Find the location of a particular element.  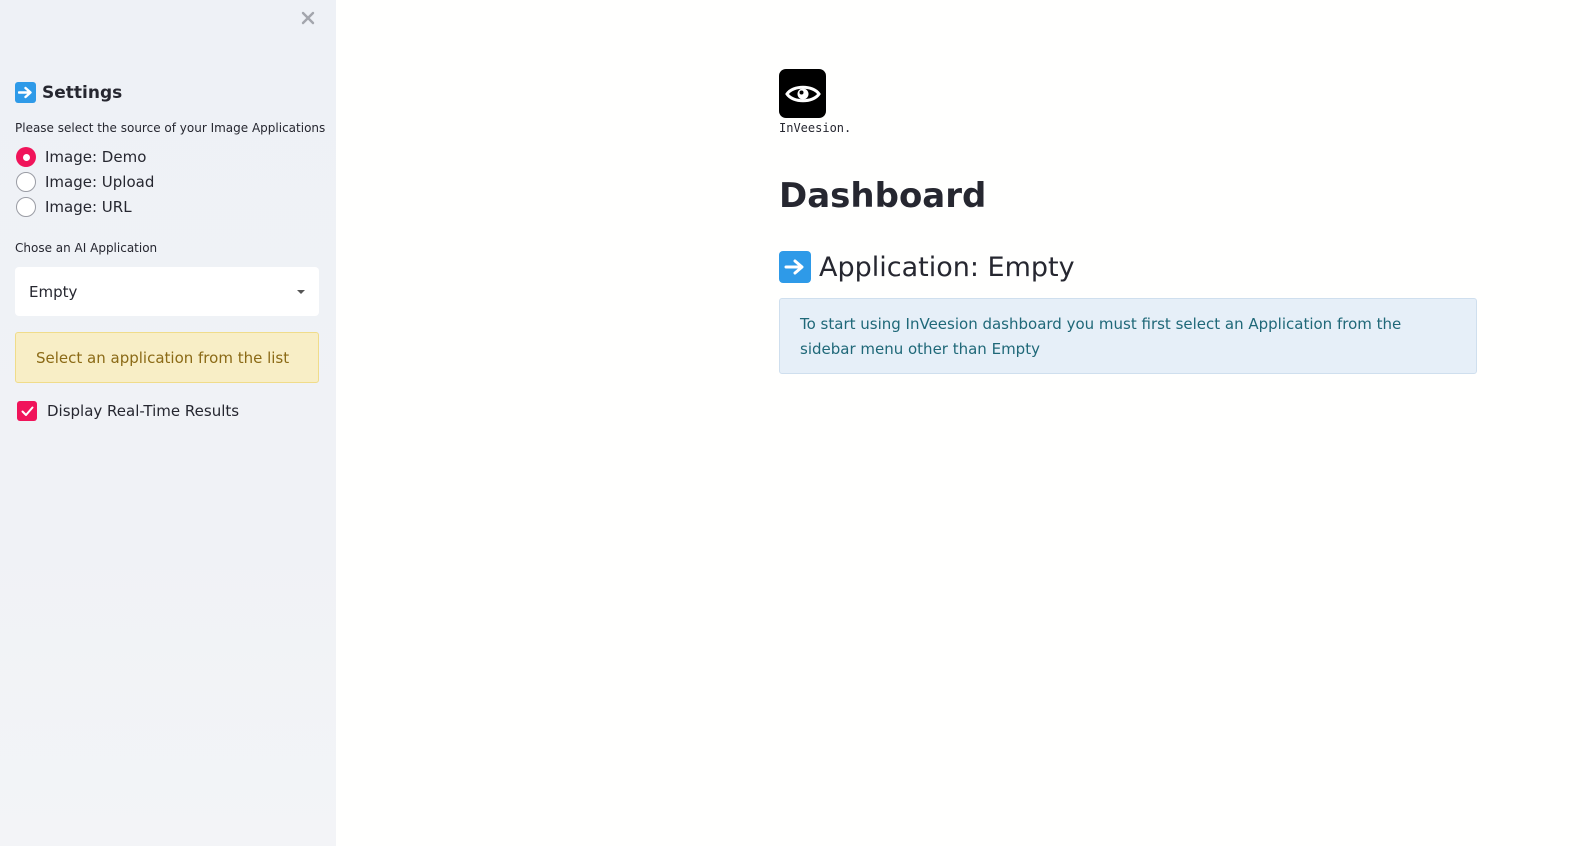

warning-alert: Select an application from the list is located at coordinates (167, 357).